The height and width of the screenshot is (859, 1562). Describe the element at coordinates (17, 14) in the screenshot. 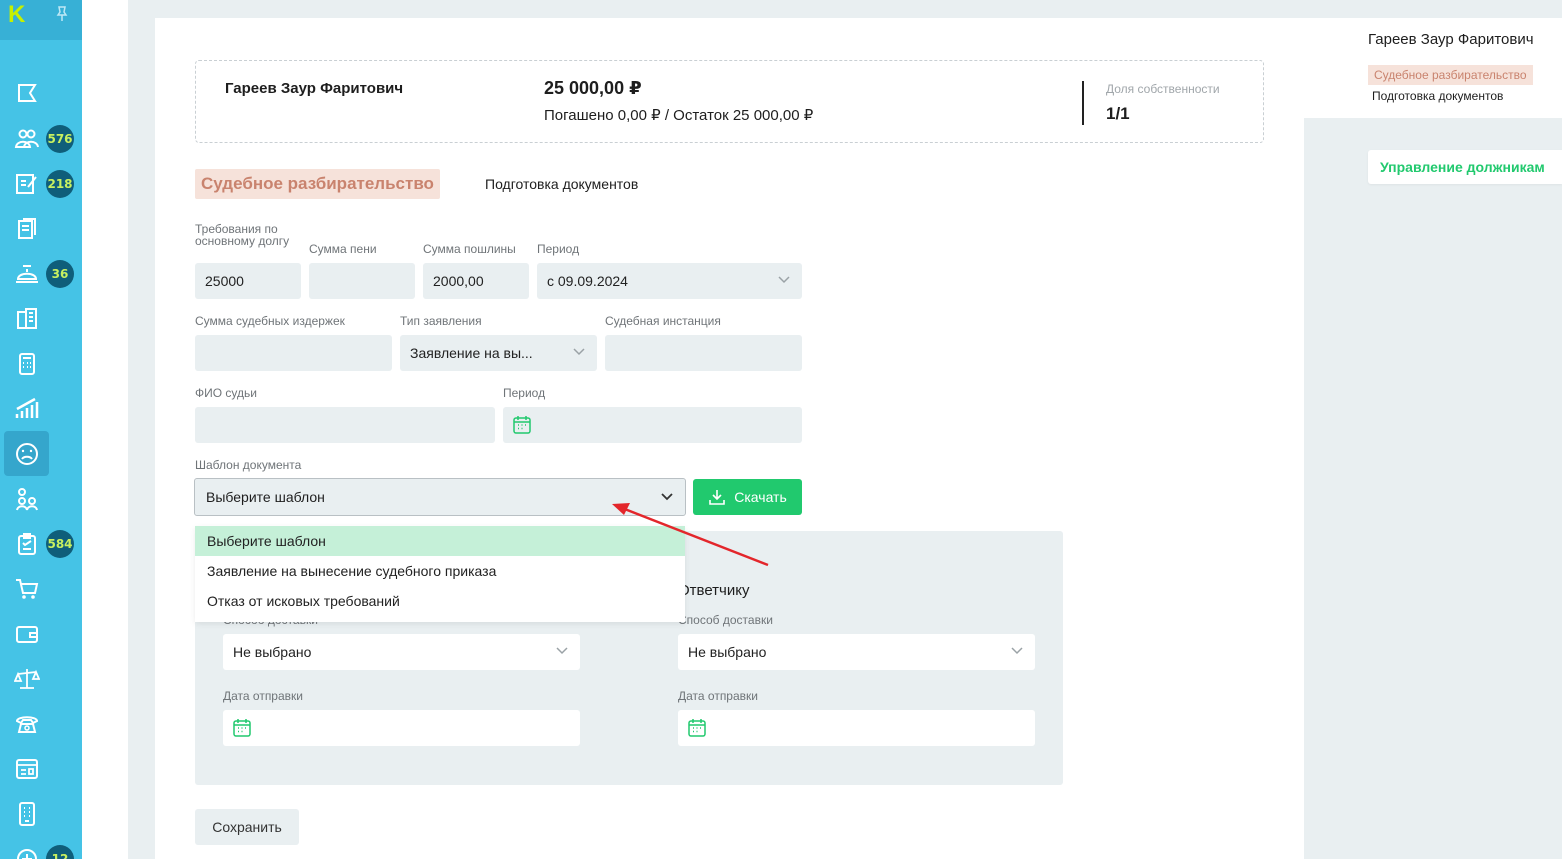

I see `logo-letter: K` at that location.